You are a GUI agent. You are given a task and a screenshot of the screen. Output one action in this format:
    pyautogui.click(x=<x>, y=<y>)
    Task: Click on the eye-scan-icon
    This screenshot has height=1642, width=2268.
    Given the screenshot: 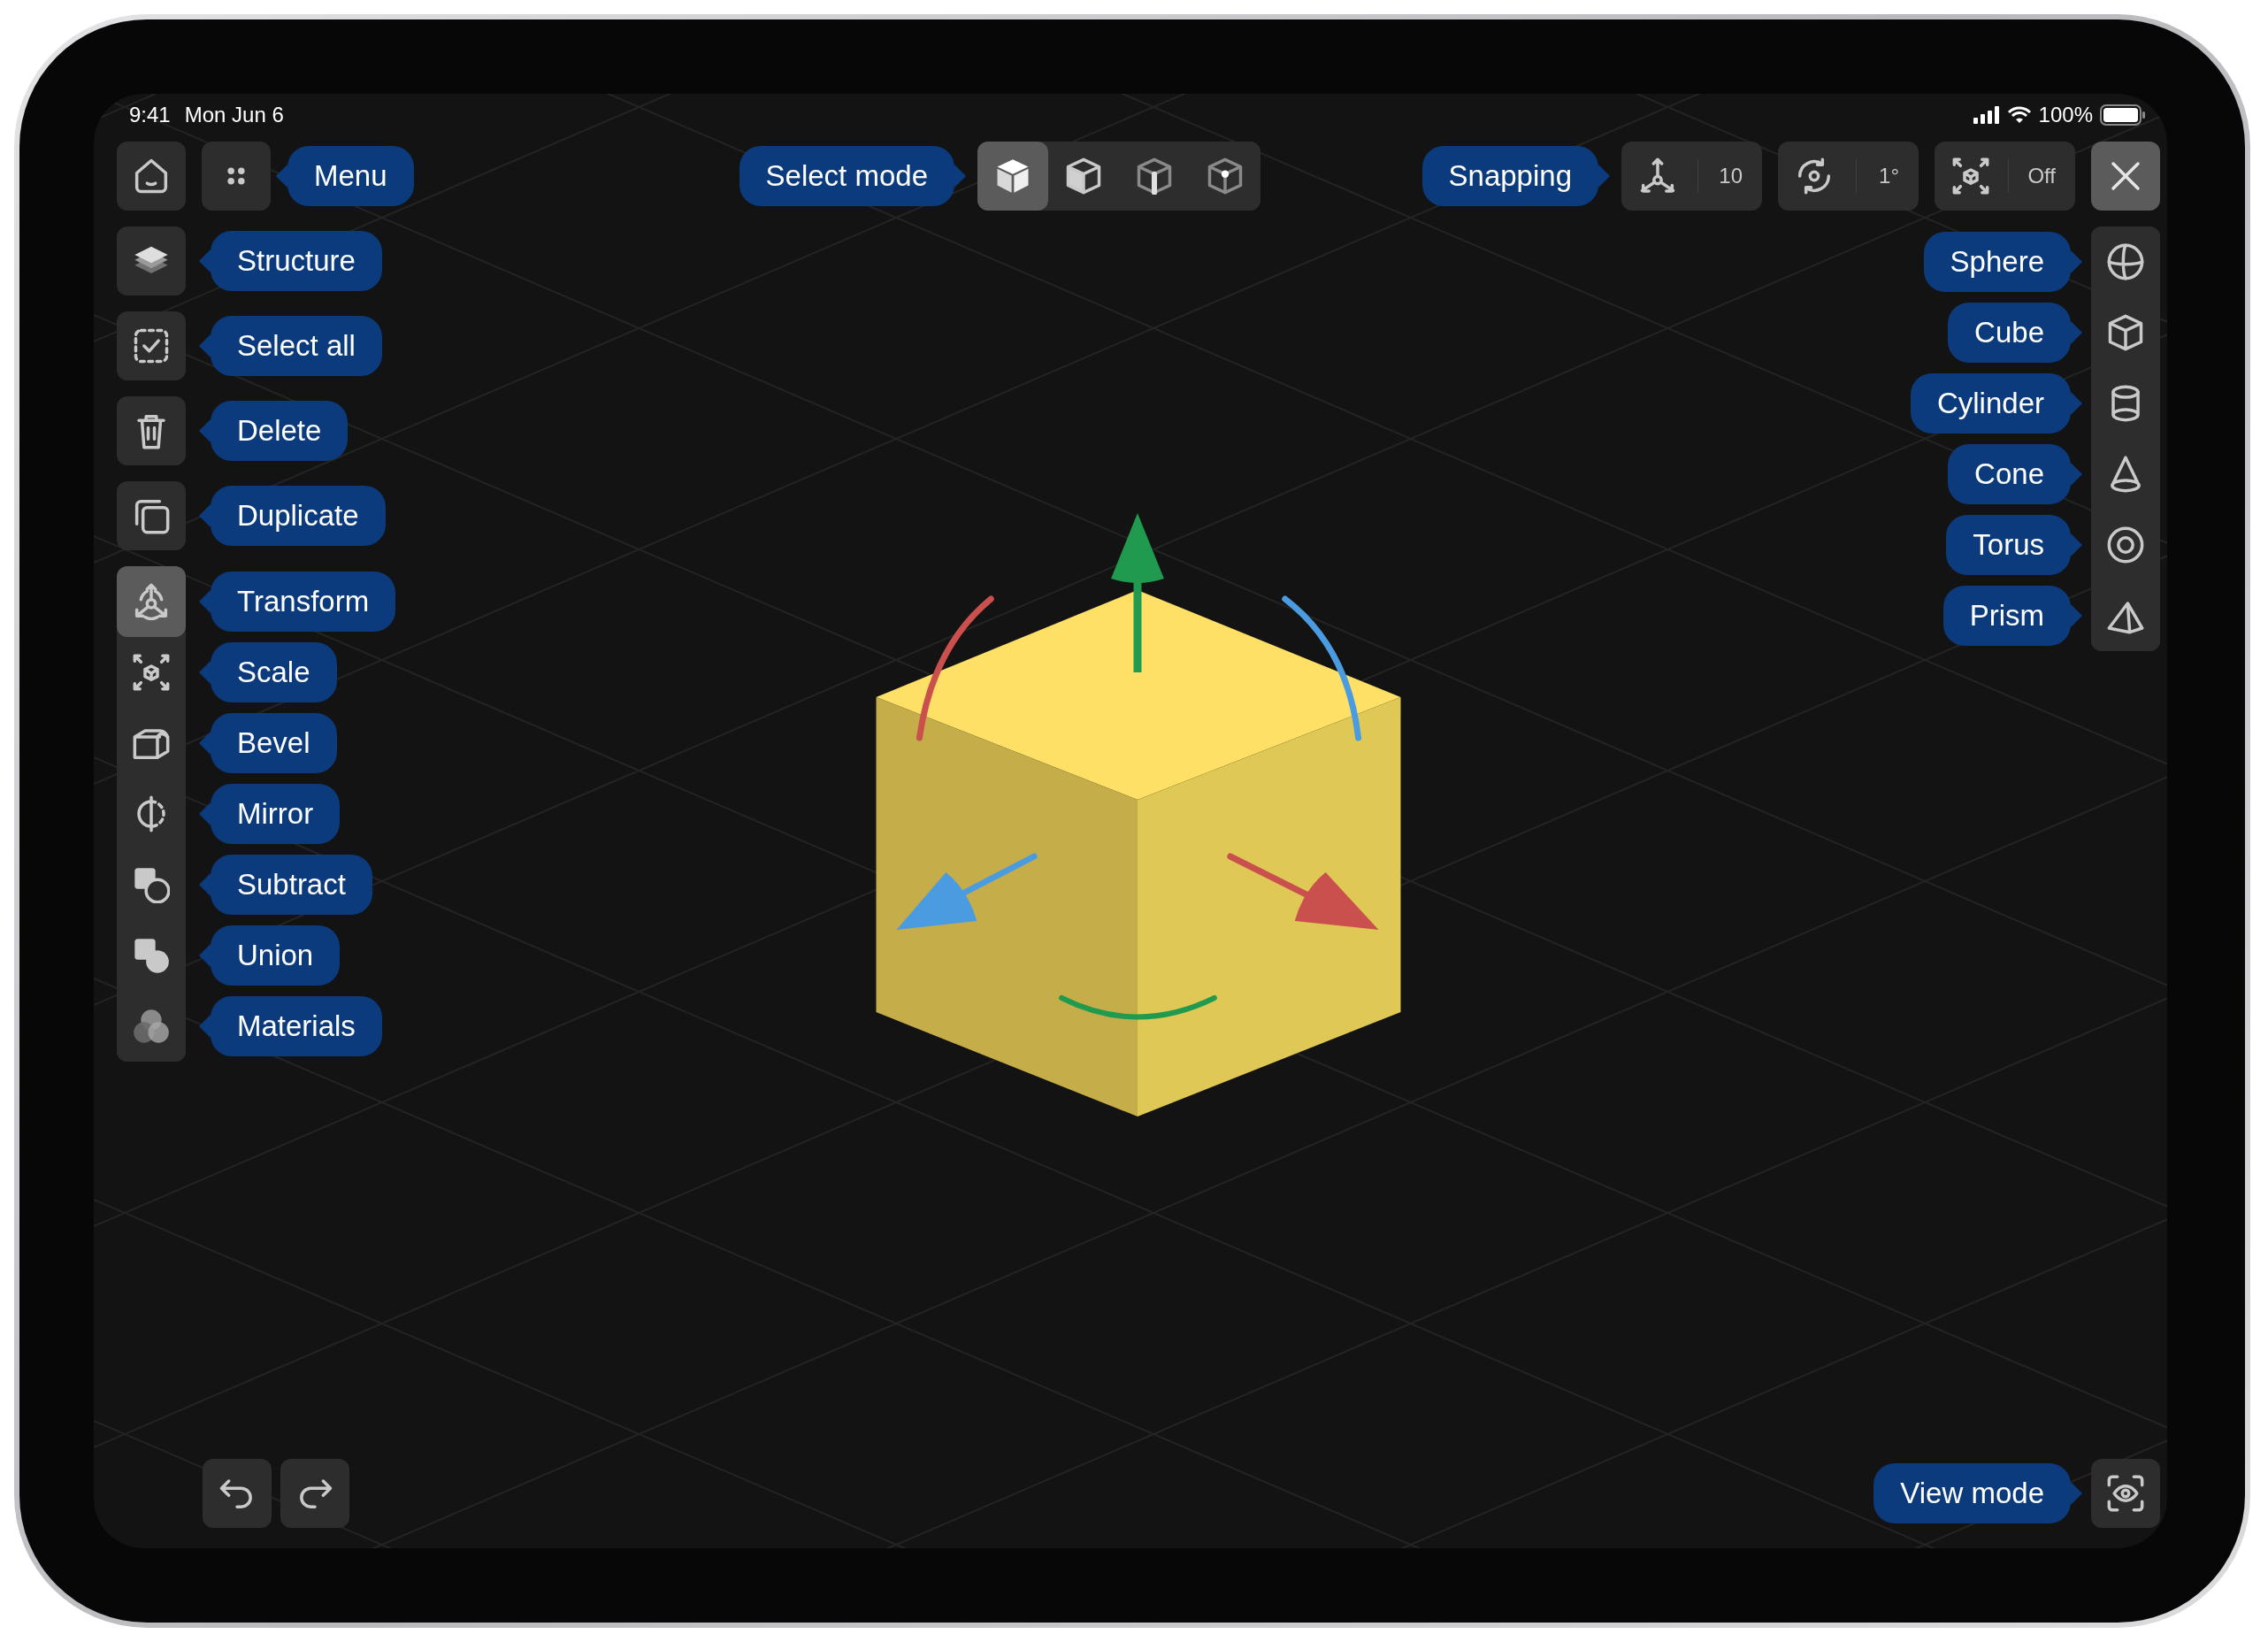 What is the action you would take?
    pyautogui.click(x=2125, y=1493)
    